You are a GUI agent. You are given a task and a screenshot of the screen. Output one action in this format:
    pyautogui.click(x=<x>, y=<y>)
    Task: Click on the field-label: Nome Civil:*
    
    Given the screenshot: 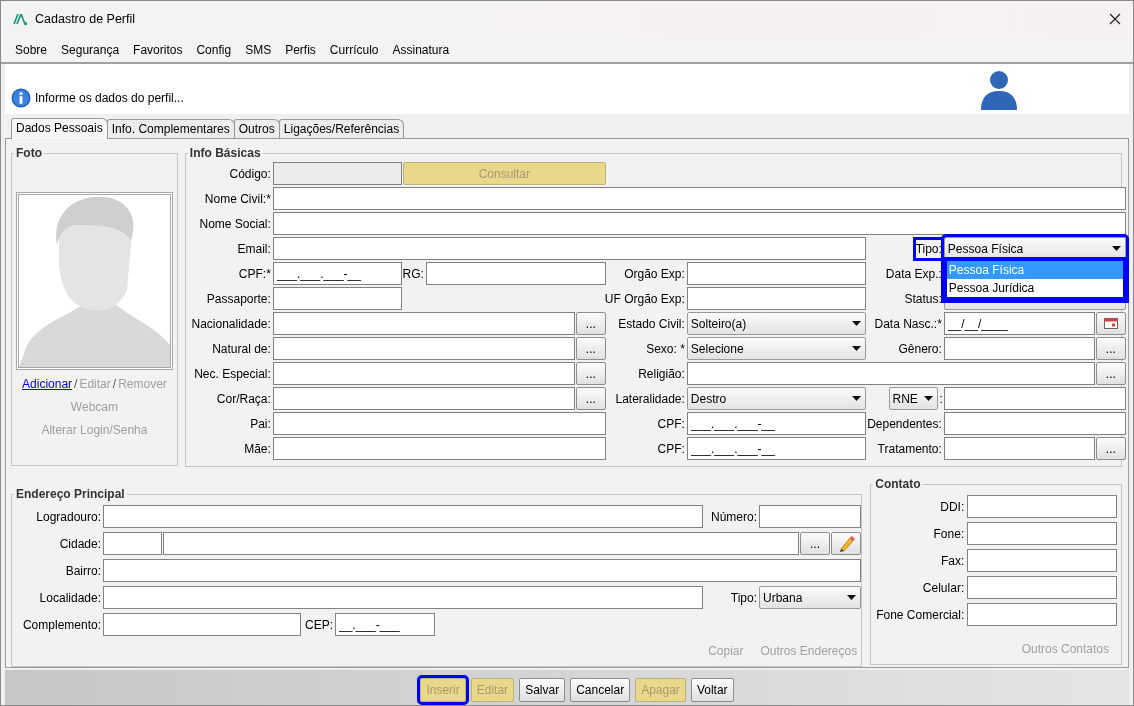 What is the action you would take?
    pyautogui.click(x=238, y=199)
    